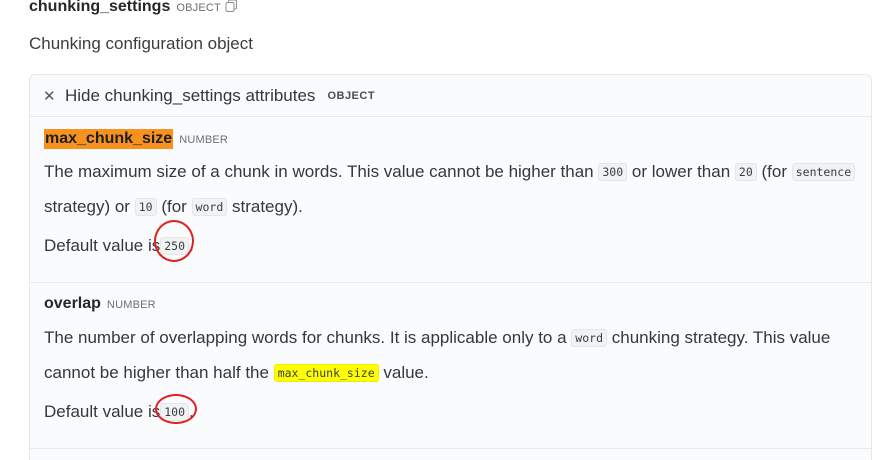 The image size is (879, 460). I want to click on default-value: 100, so click(175, 412).